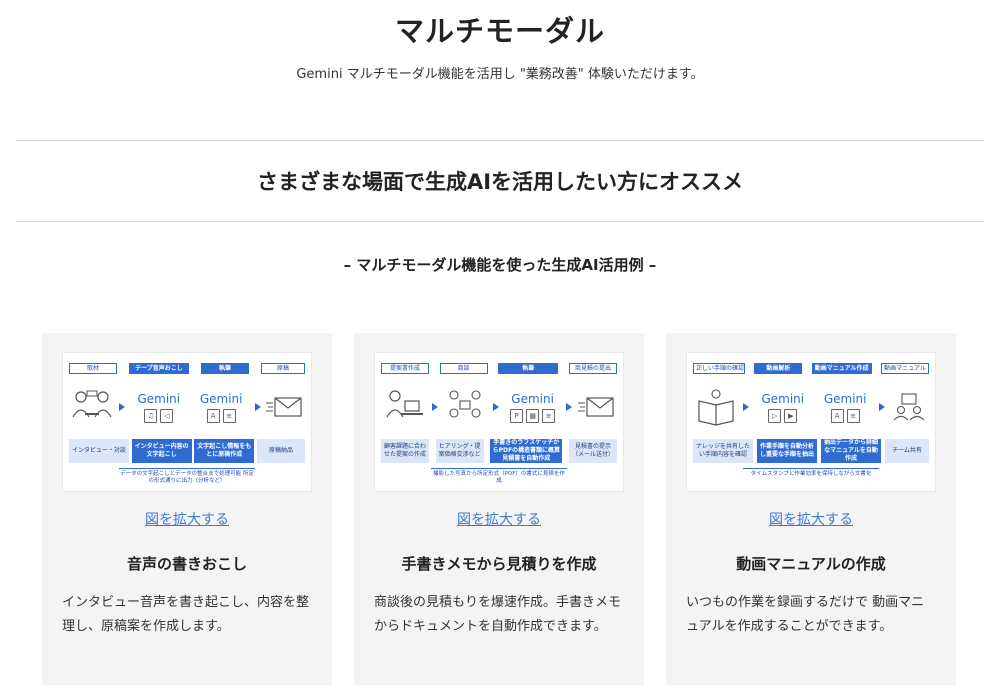  What do you see at coordinates (841, 368) in the screenshot?
I see `step-label: 動画マニュアル作成` at bounding box center [841, 368].